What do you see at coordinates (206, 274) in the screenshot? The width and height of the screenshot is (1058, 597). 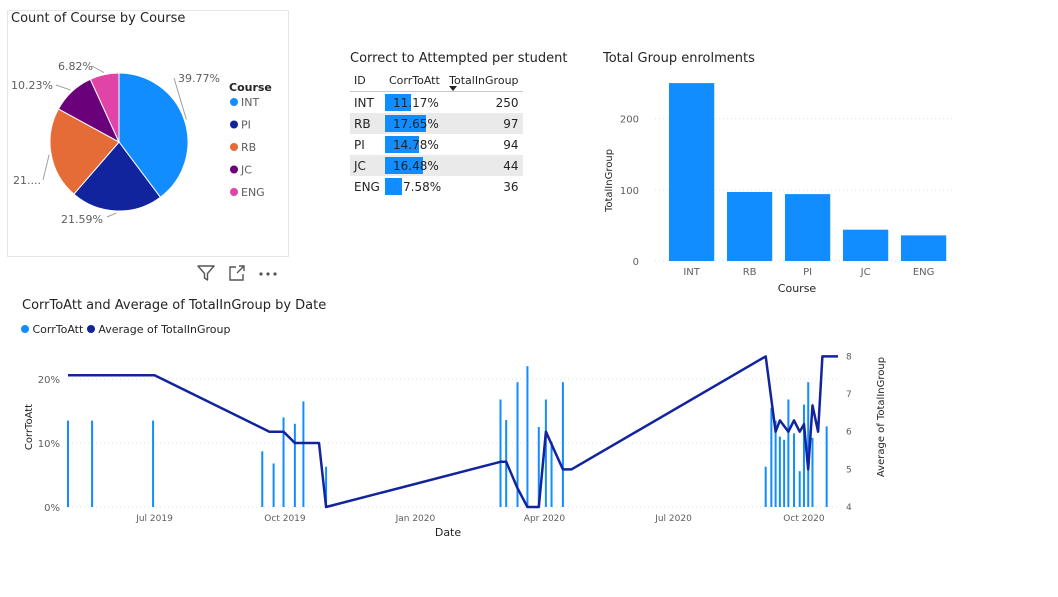 I see `filter-icon` at bounding box center [206, 274].